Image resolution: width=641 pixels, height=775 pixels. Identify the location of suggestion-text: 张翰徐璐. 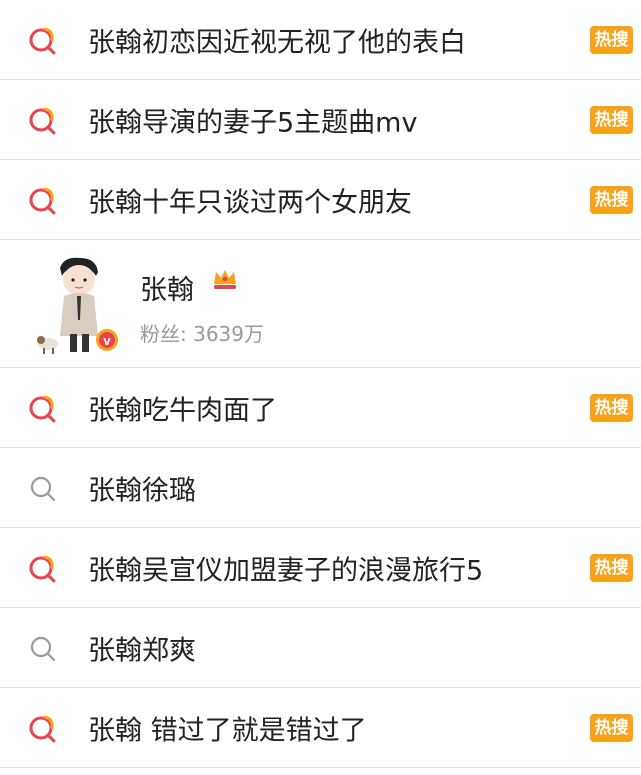
(142, 490).